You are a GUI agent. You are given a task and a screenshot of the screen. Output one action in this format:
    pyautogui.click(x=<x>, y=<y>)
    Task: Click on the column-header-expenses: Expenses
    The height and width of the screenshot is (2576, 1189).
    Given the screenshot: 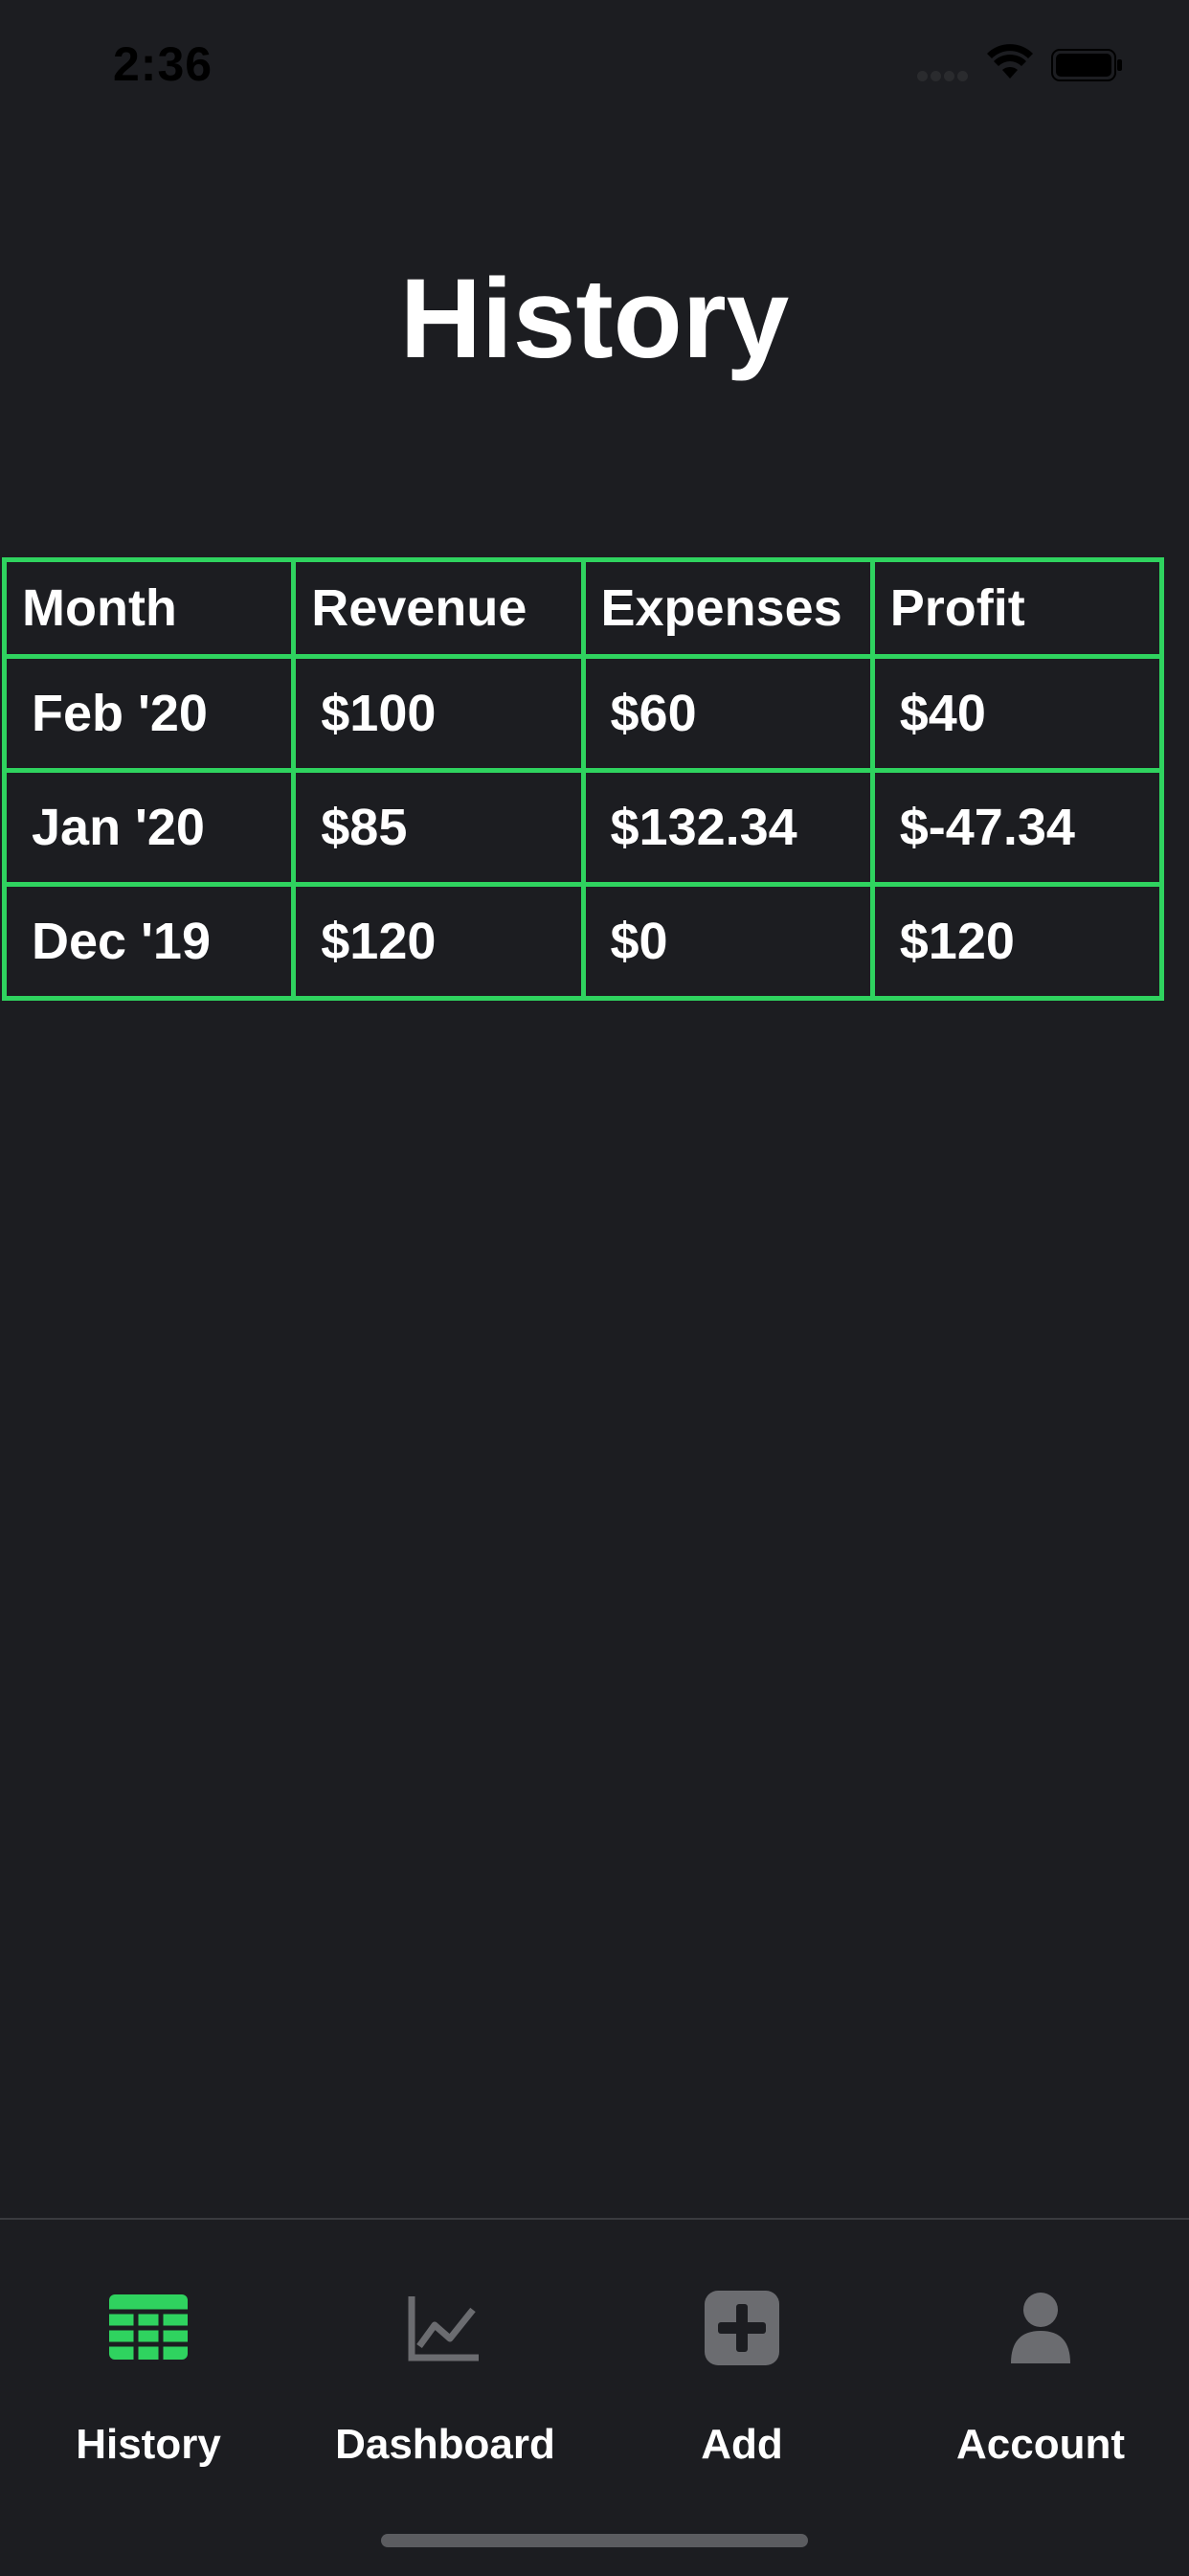 What is the action you would take?
    pyautogui.click(x=727, y=608)
    